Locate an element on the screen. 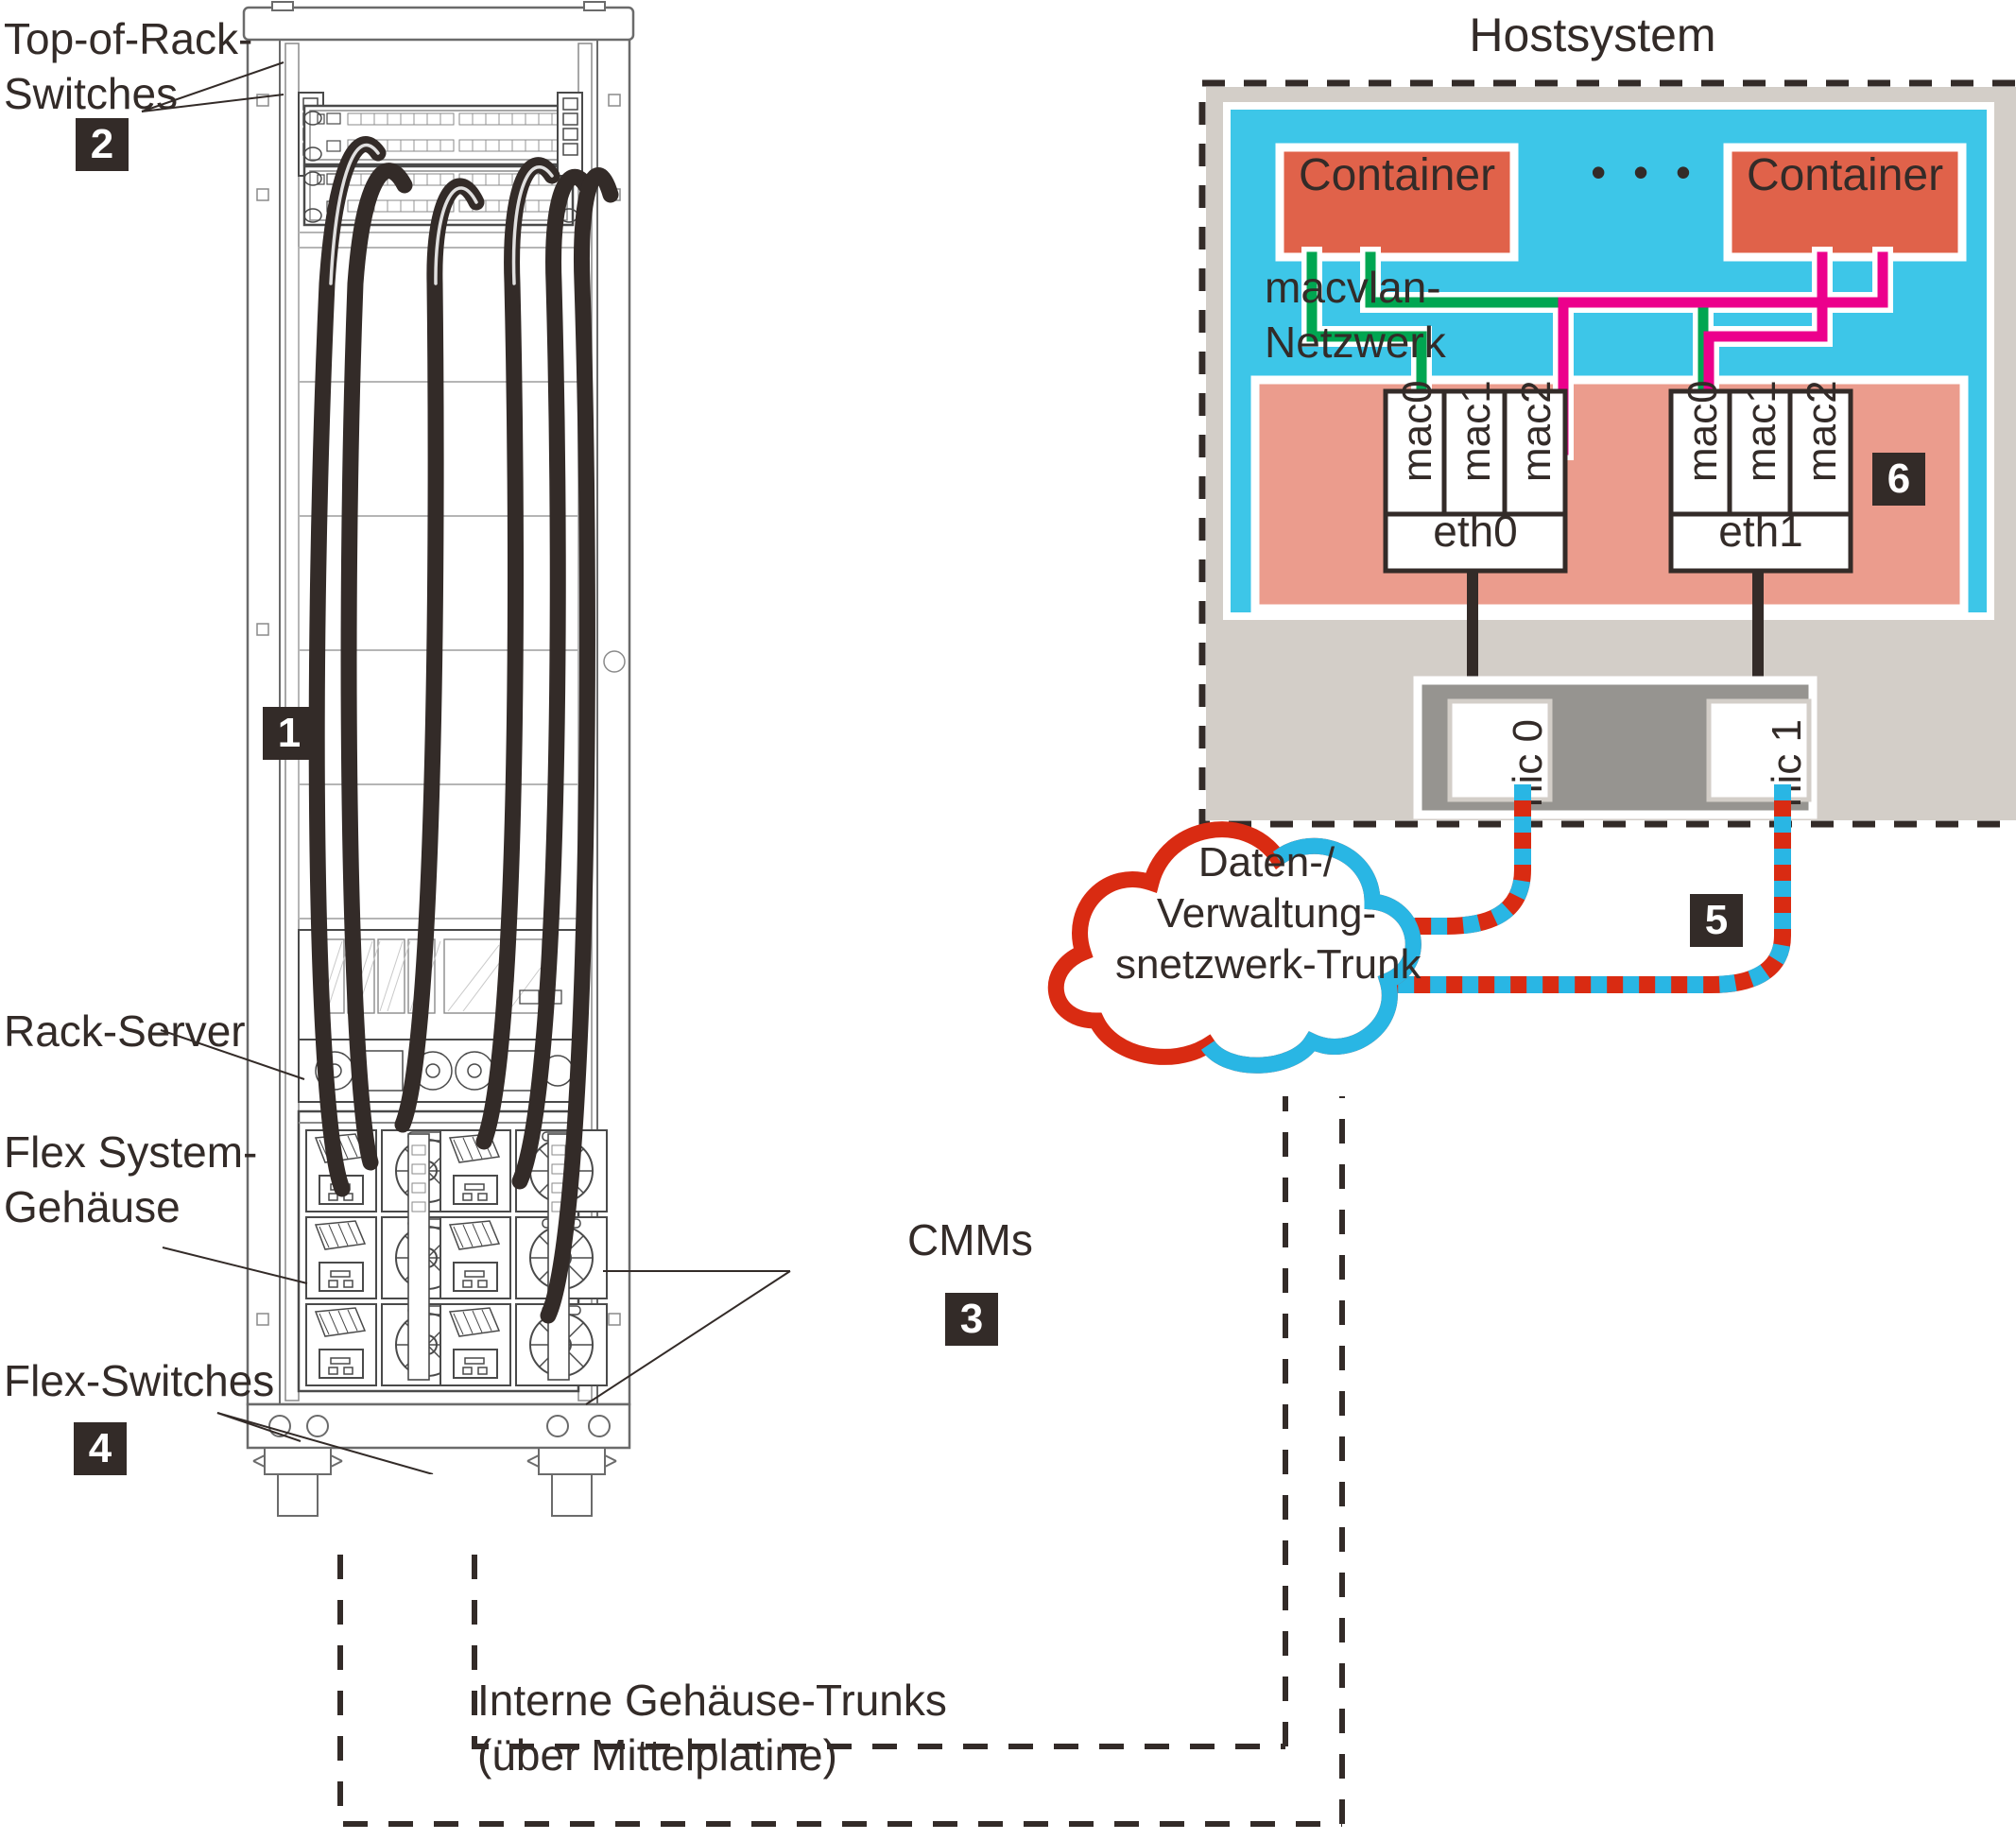  eth0-label: eth0 is located at coordinates (1475, 532).